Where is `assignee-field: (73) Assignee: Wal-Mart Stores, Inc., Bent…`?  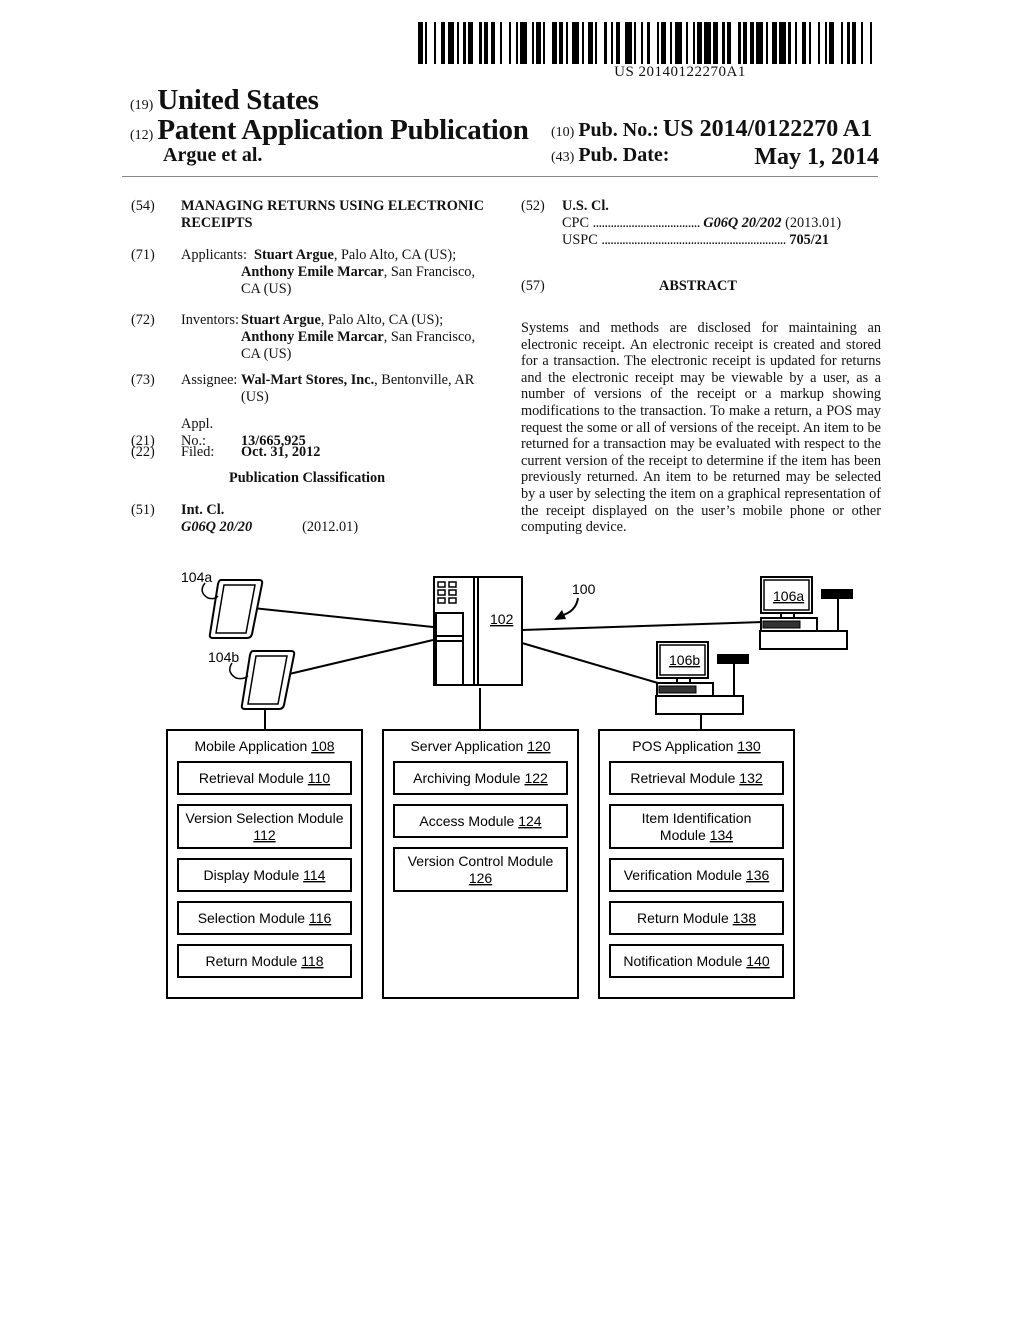 assignee-field: (73) Assignee: Wal-Mart Stores, Inc., Bent… is located at coordinates (321, 389).